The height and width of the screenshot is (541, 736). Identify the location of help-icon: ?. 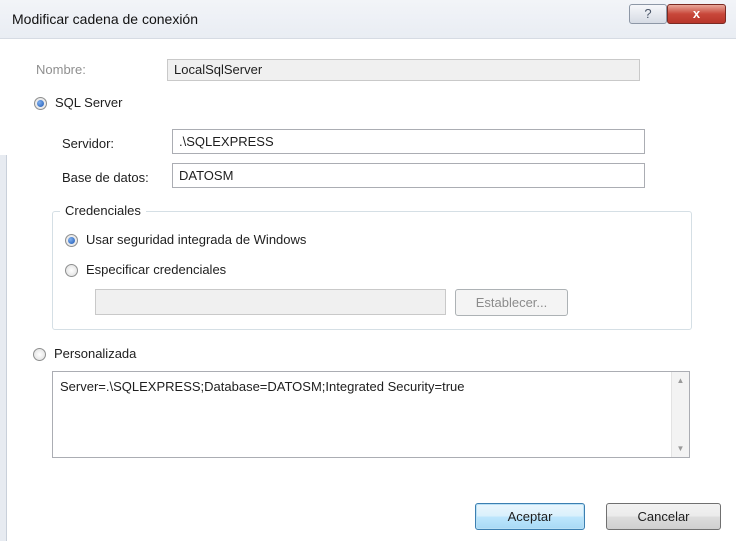
(648, 13).